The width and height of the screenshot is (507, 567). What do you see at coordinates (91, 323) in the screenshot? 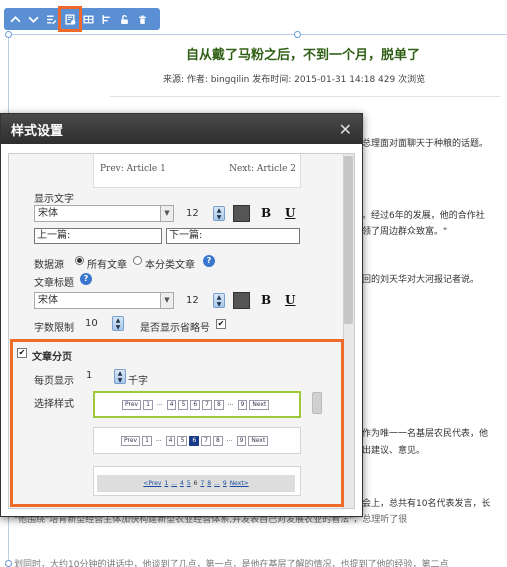
I see `char-limit-value: 10` at bounding box center [91, 323].